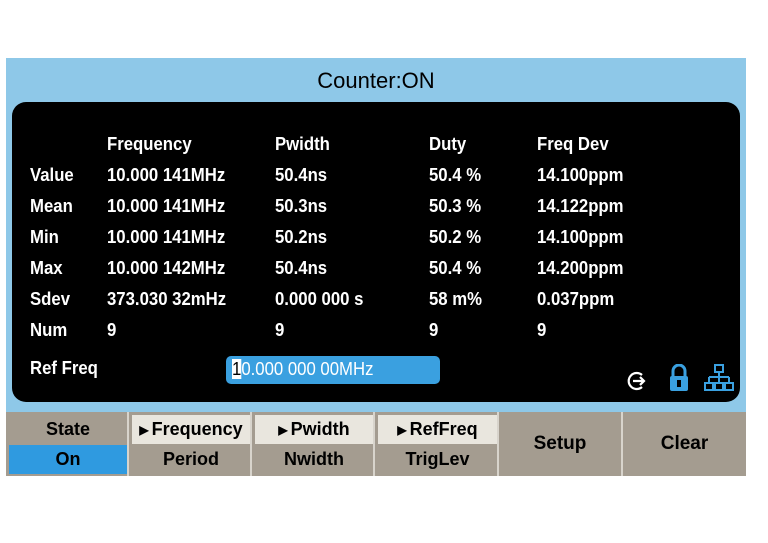 The width and height of the screenshot is (768, 543). What do you see at coordinates (167, 299) in the screenshot?
I see `table-cell: 373.030 32mHz` at bounding box center [167, 299].